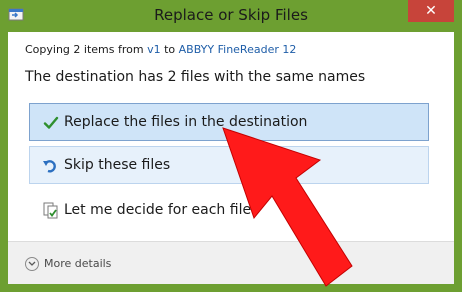 This screenshot has height=292, width=462. I want to click on chevron-down-icon, so click(32, 264).